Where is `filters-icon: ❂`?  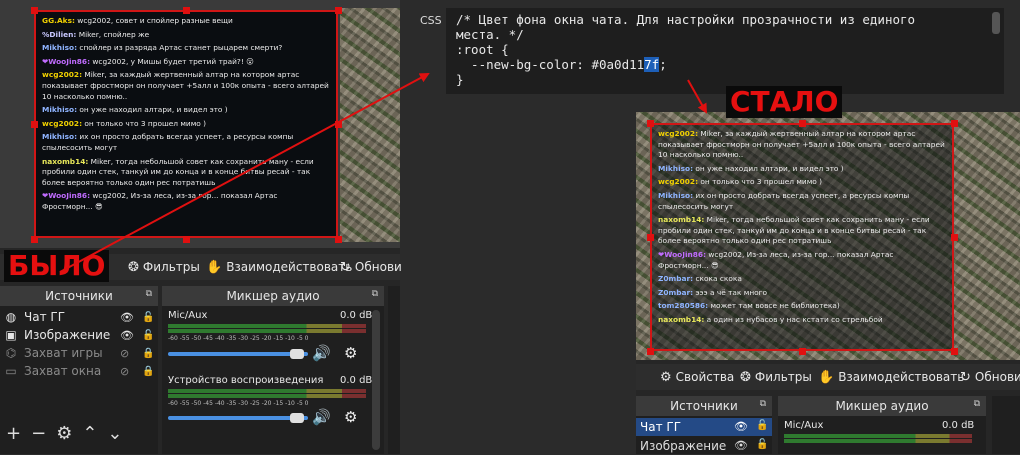 filters-icon: ❂ is located at coordinates (745, 377).